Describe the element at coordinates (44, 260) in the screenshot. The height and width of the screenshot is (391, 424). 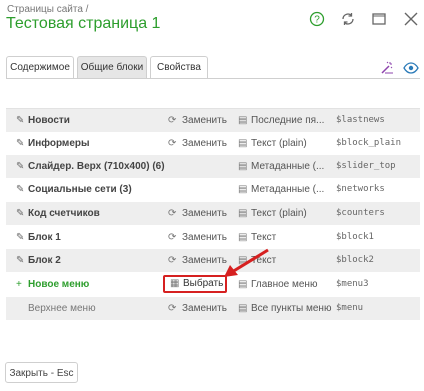
I see `block-name: Блок 2` at that location.